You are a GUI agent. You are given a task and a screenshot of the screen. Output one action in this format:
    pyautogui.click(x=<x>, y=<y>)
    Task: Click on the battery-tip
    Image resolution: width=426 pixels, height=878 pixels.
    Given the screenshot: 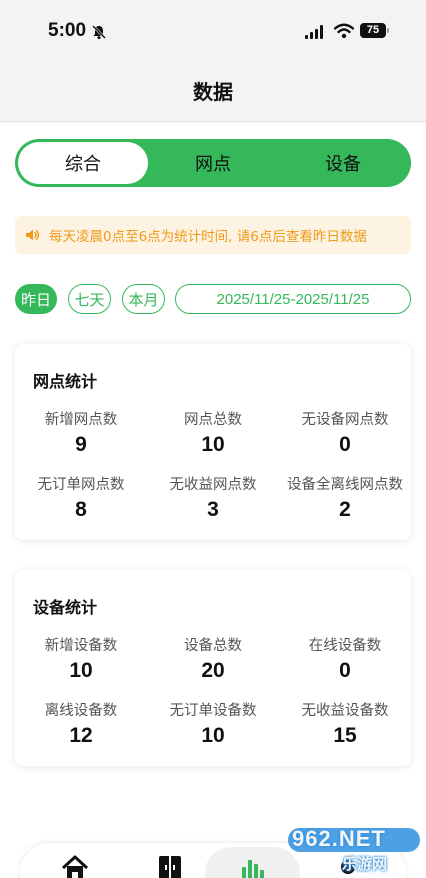 What is the action you would take?
    pyautogui.click(x=388, y=30)
    